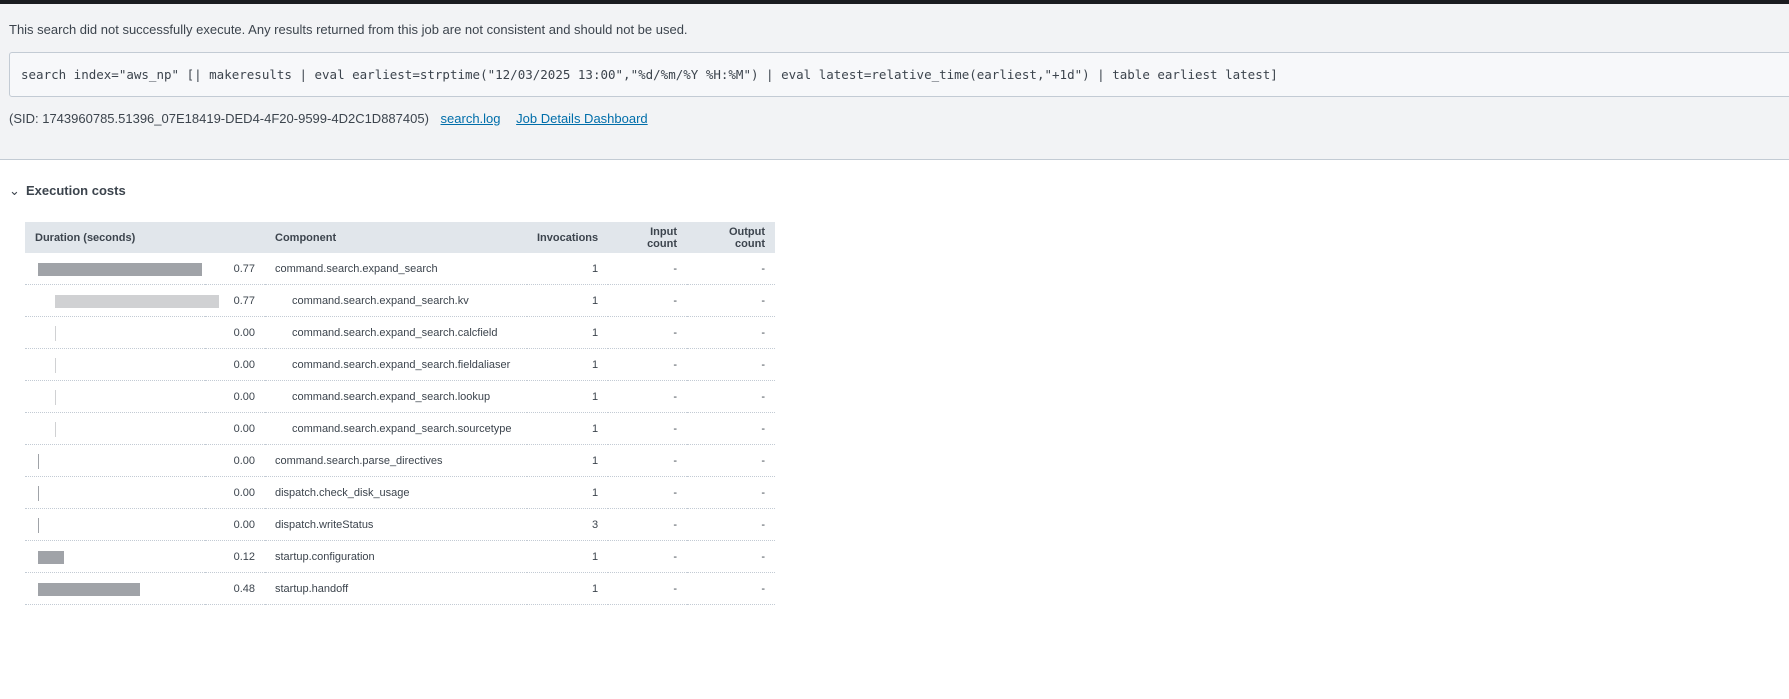 Image resolution: width=1789 pixels, height=699 pixels. What do you see at coordinates (396, 492) in the screenshot?
I see `component-name: dispatch.check_disk_usage` at bounding box center [396, 492].